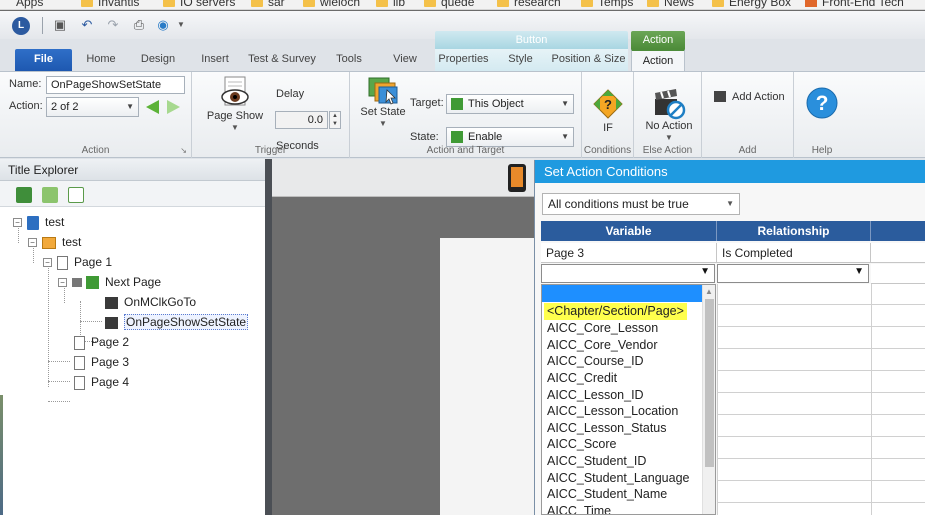 Image resolution: width=925 pixels, height=515 pixels. What do you see at coordinates (794, 253) in the screenshot?
I see `row1-relationship: Is Completed` at bounding box center [794, 253].